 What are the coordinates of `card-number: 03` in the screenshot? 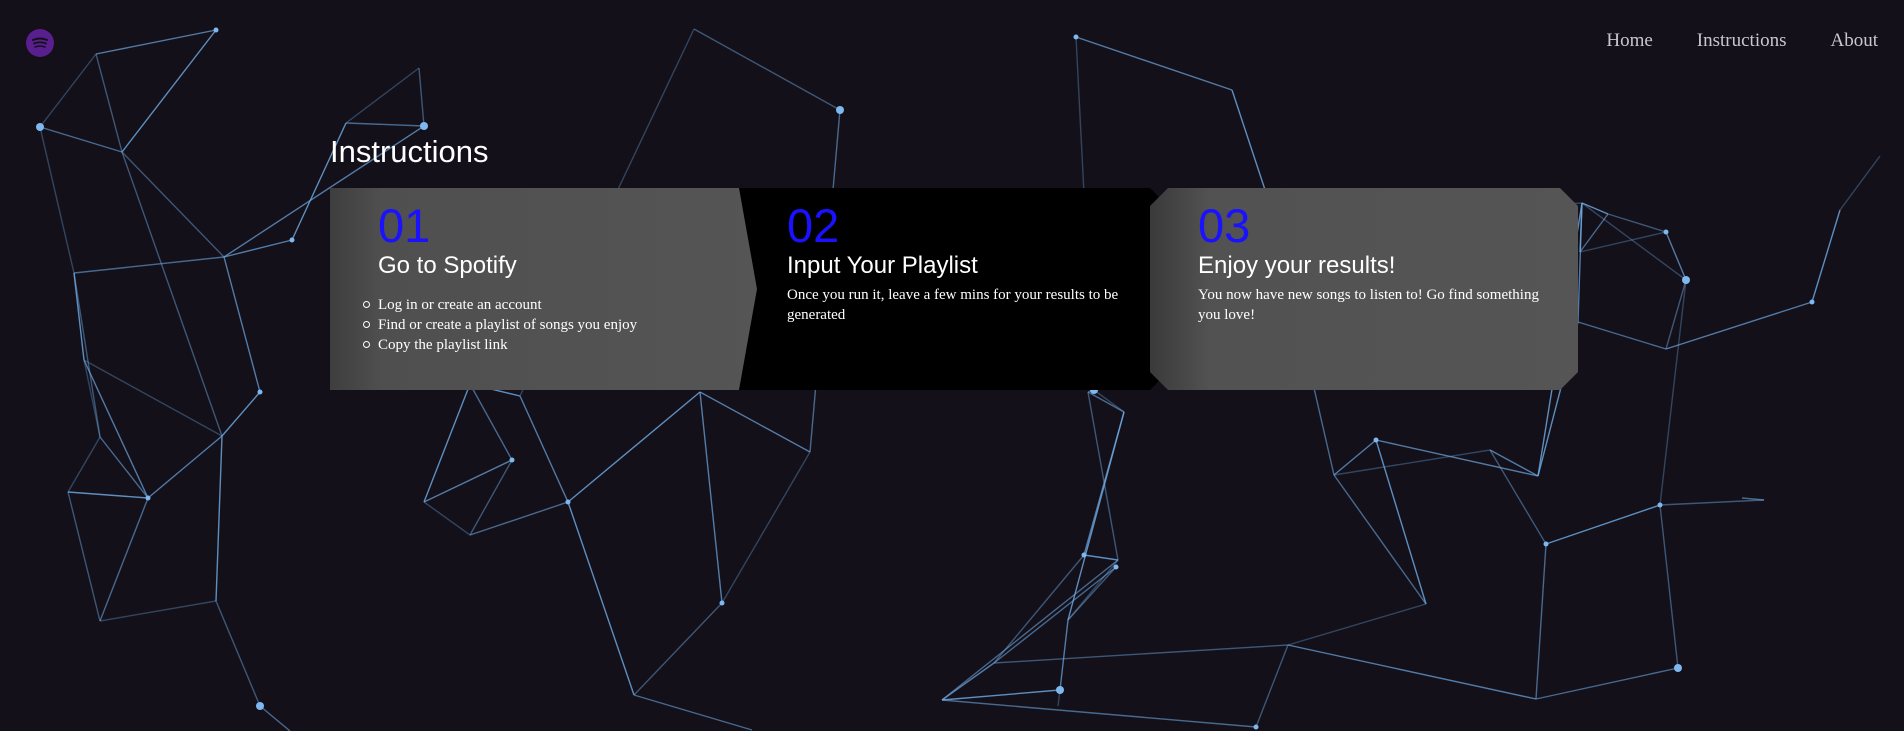 It's located at (1224, 225).